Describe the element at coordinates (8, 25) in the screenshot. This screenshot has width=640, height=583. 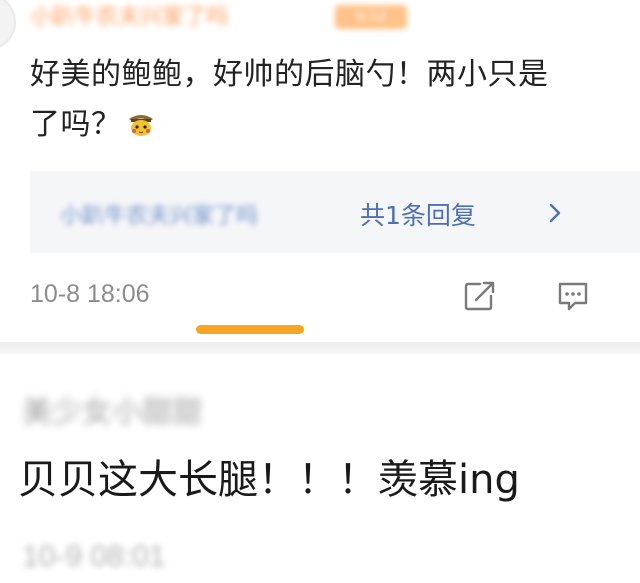
I see `avatar` at that location.